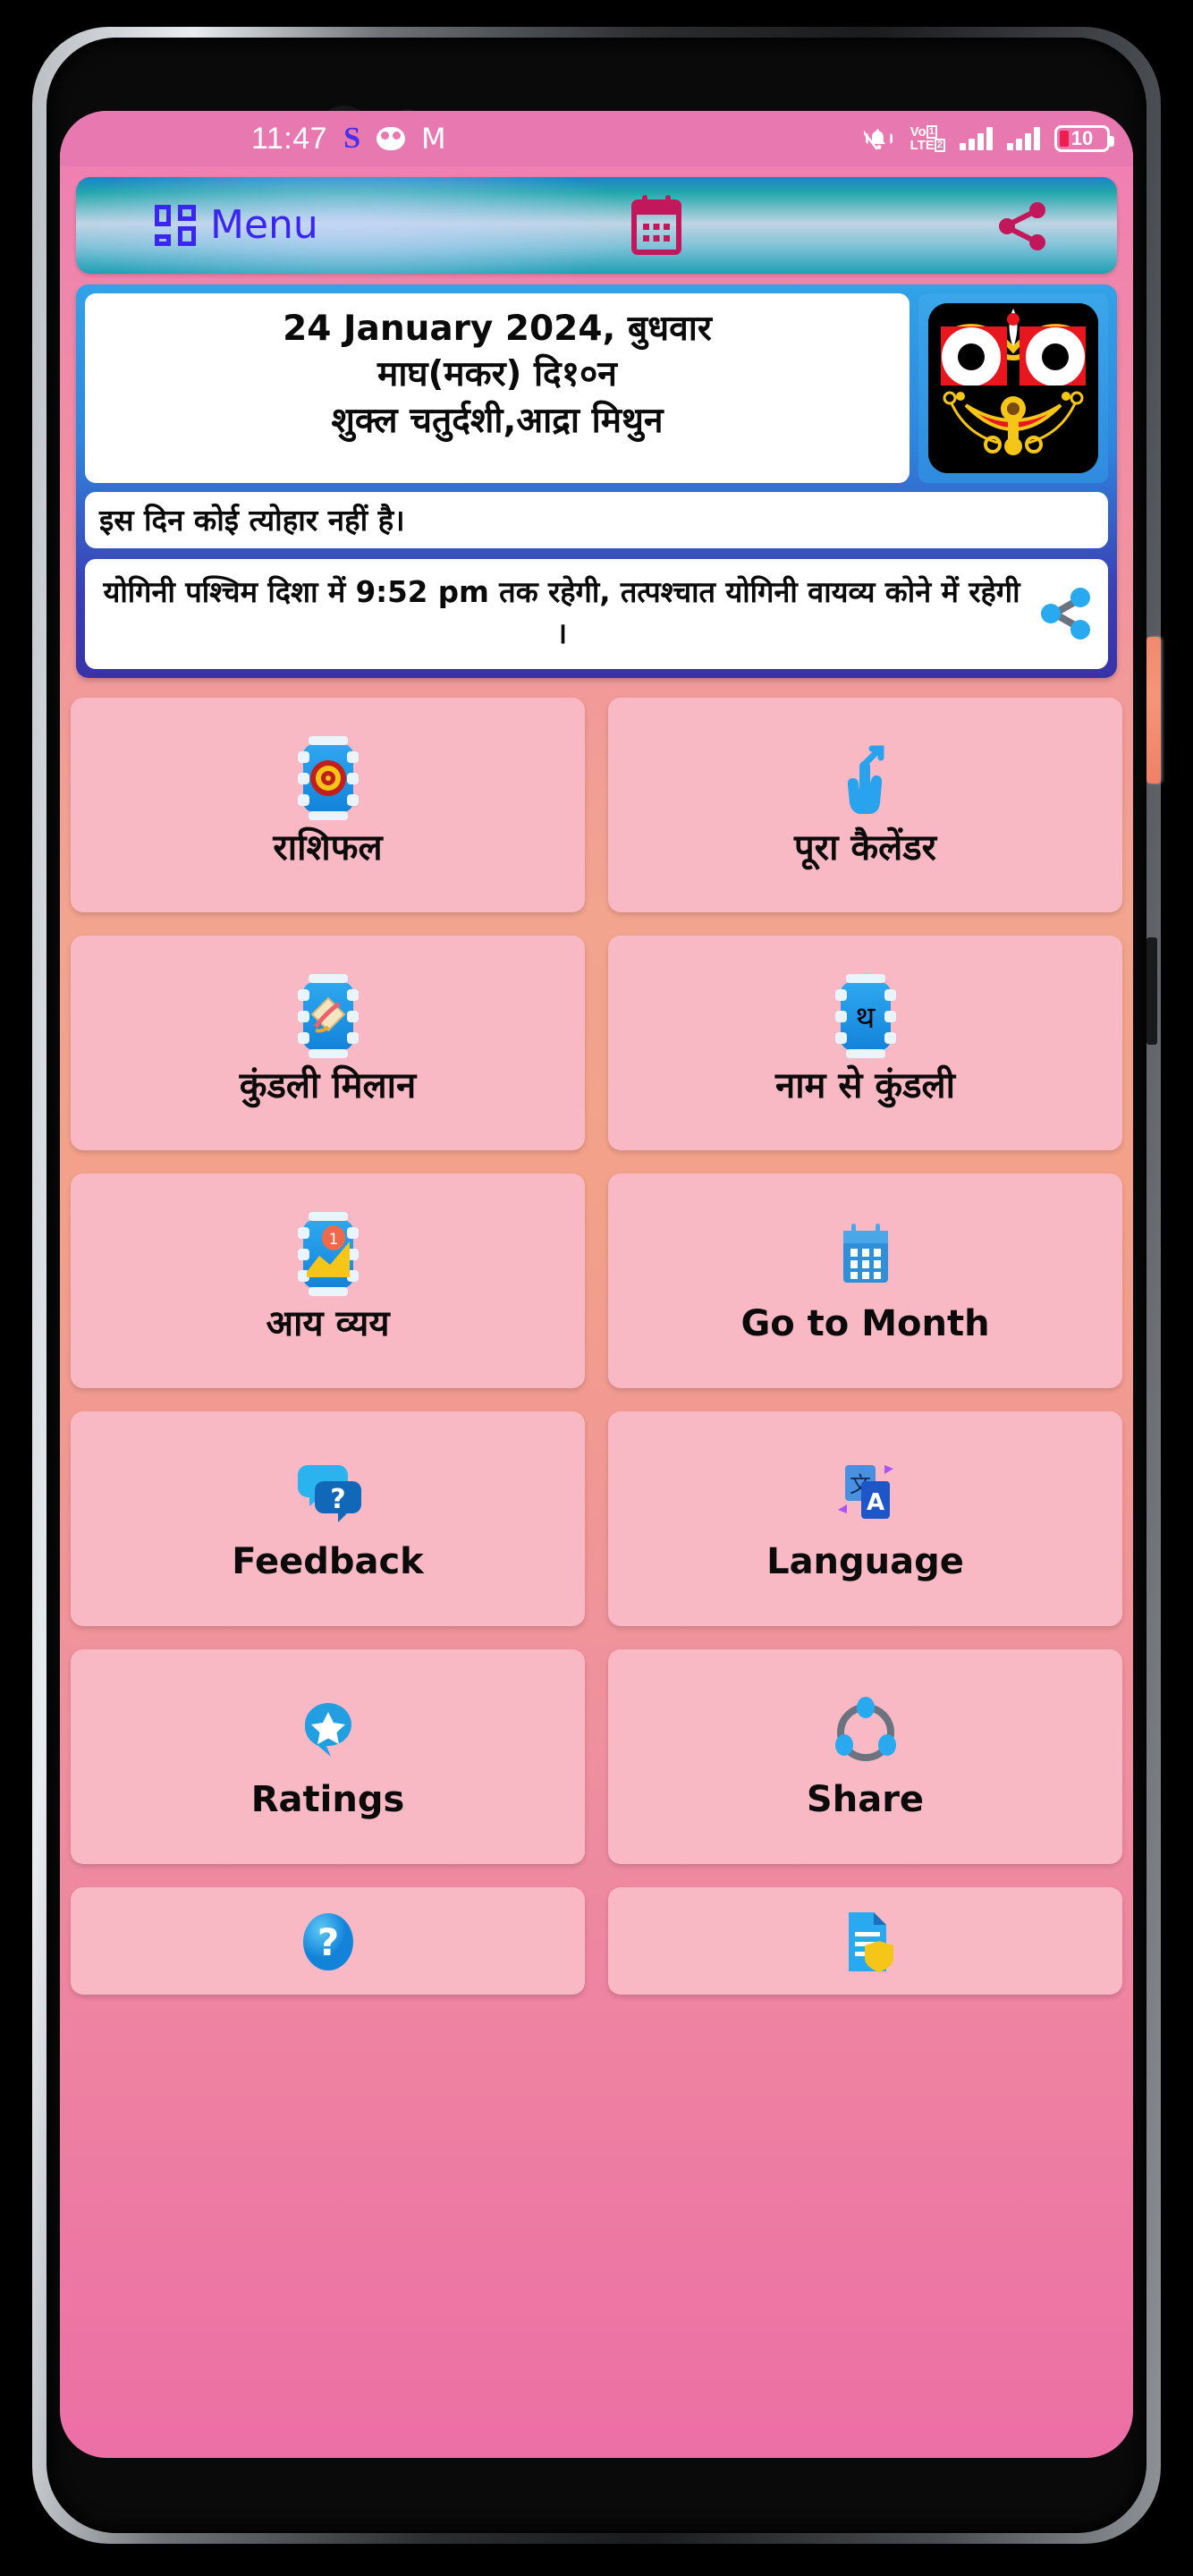 The width and height of the screenshot is (1193, 2576). What do you see at coordinates (875, 1502) in the screenshot?
I see `svg-text: A` at bounding box center [875, 1502].